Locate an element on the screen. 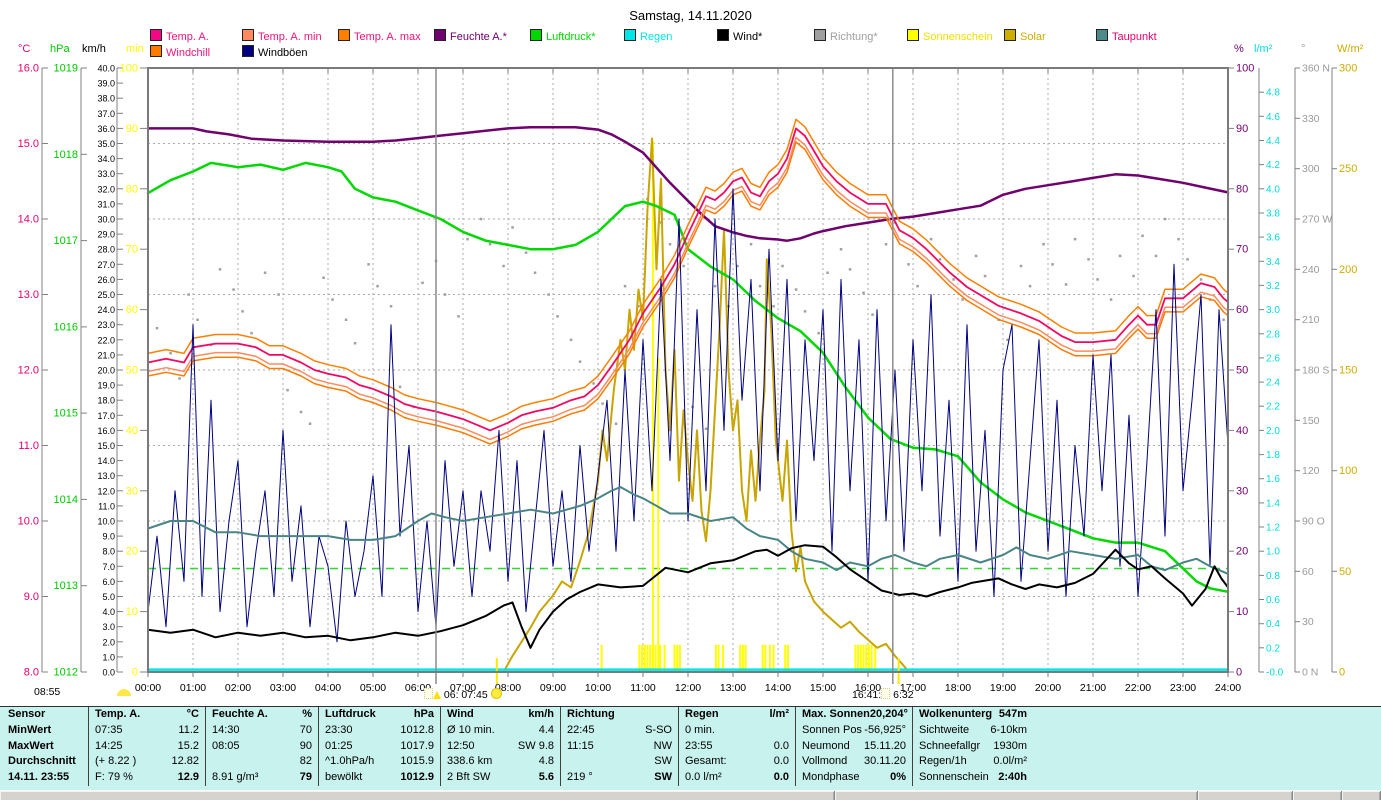 The image size is (1381, 800). cell-value: % is located at coordinates (307, 714).